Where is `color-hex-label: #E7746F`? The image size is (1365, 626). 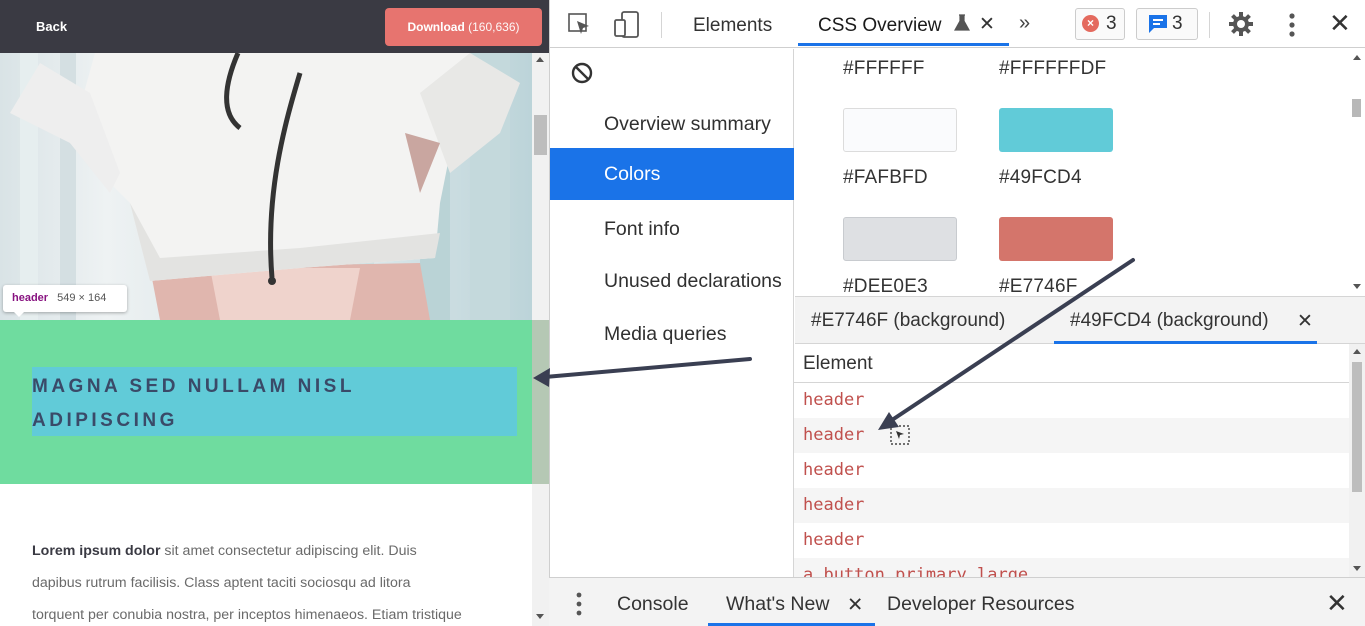
color-hex-label: #E7746F is located at coordinates (1038, 286).